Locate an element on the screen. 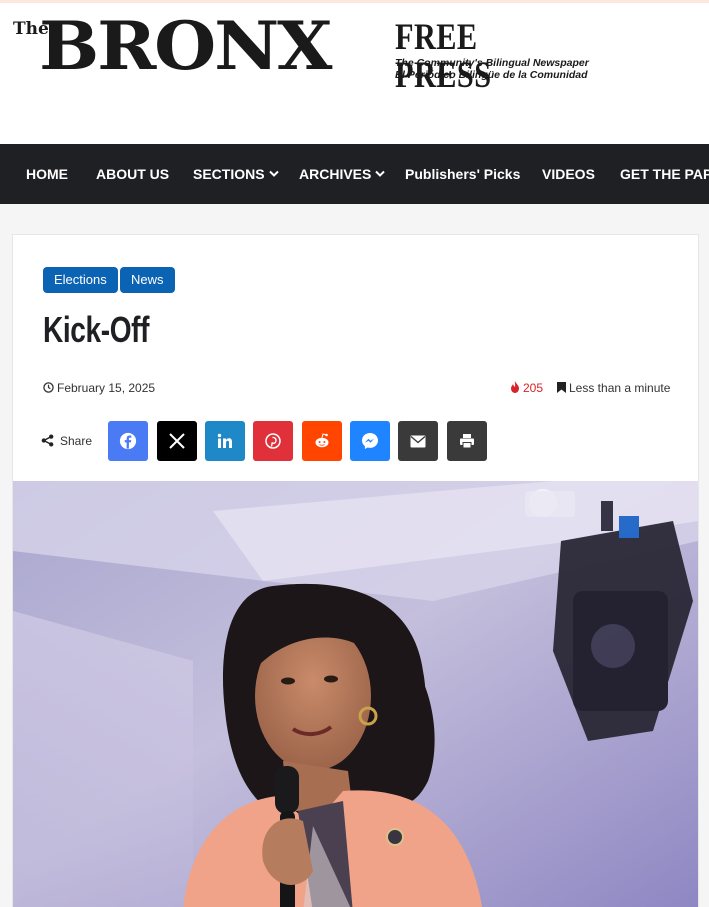 The width and height of the screenshot is (709, 907). messenger-icon is located at coordinates (370, 441).